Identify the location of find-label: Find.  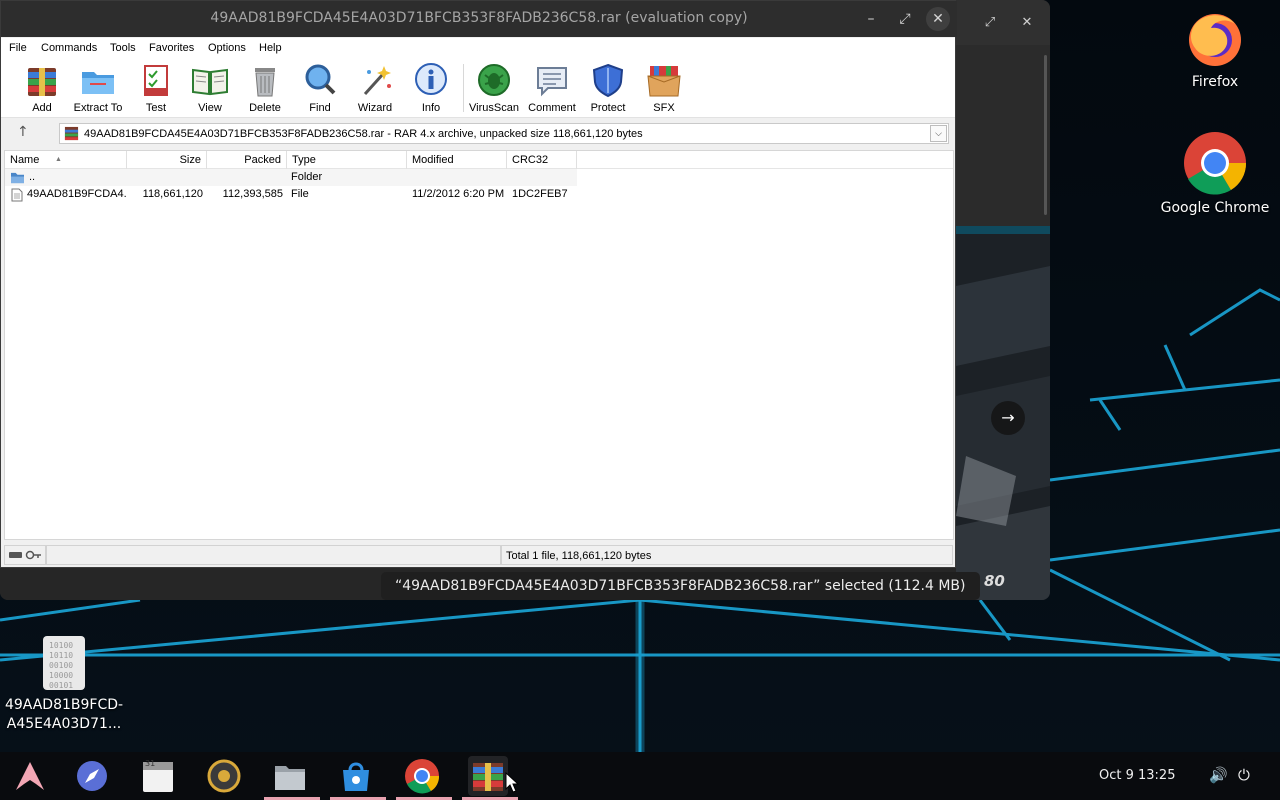
(320, 108).